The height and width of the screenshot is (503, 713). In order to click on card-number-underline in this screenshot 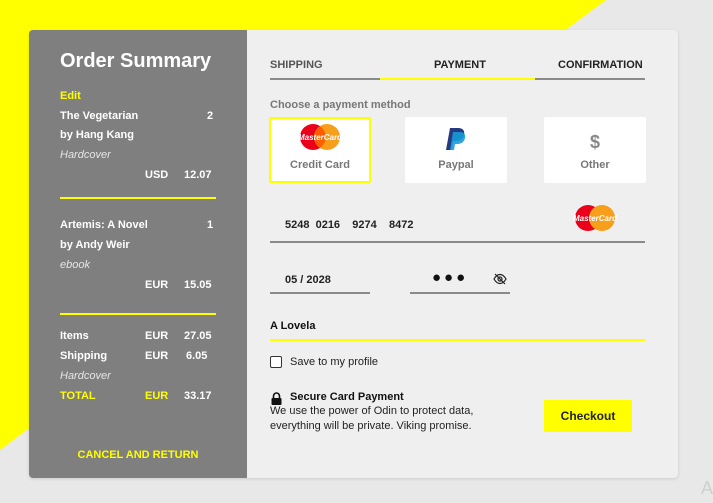, I will do `click(457, 242)`.